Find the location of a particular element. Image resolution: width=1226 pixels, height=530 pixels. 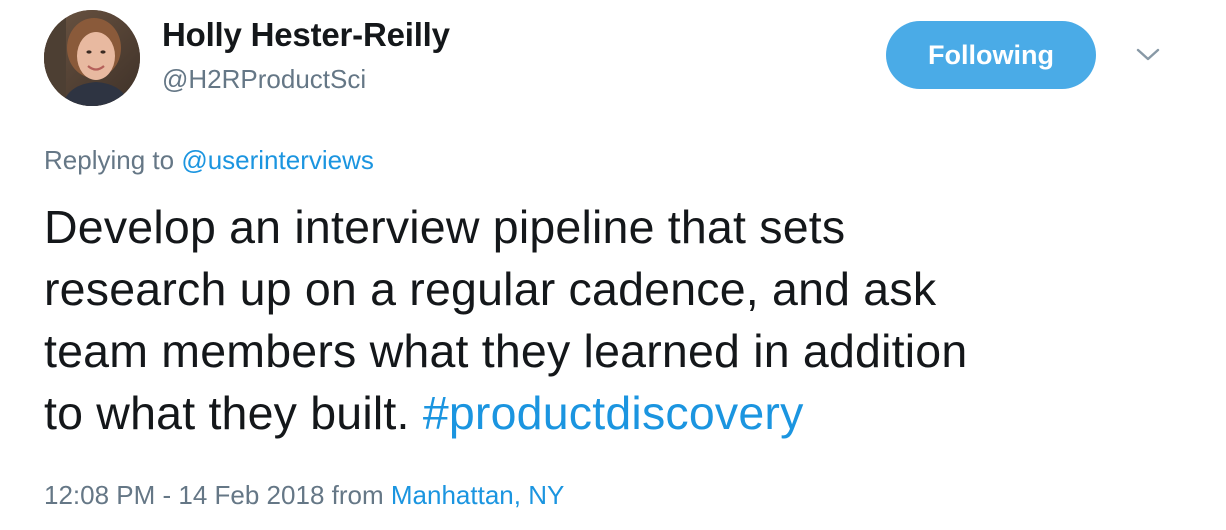

tweet-text-fragment: to what they built. is located at coordinates (227, 413).